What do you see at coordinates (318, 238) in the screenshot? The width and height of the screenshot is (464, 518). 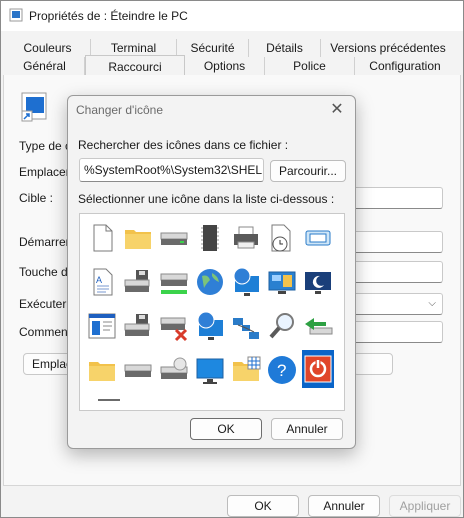 I see `removable-disk-icon` at bounding box center [318, 238].